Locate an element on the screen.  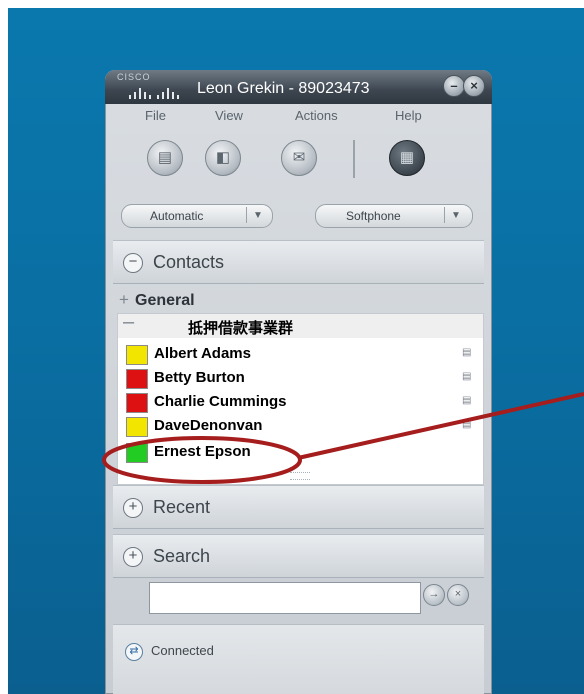
brand-logo: CISCO is located at coordinates (134, 77).